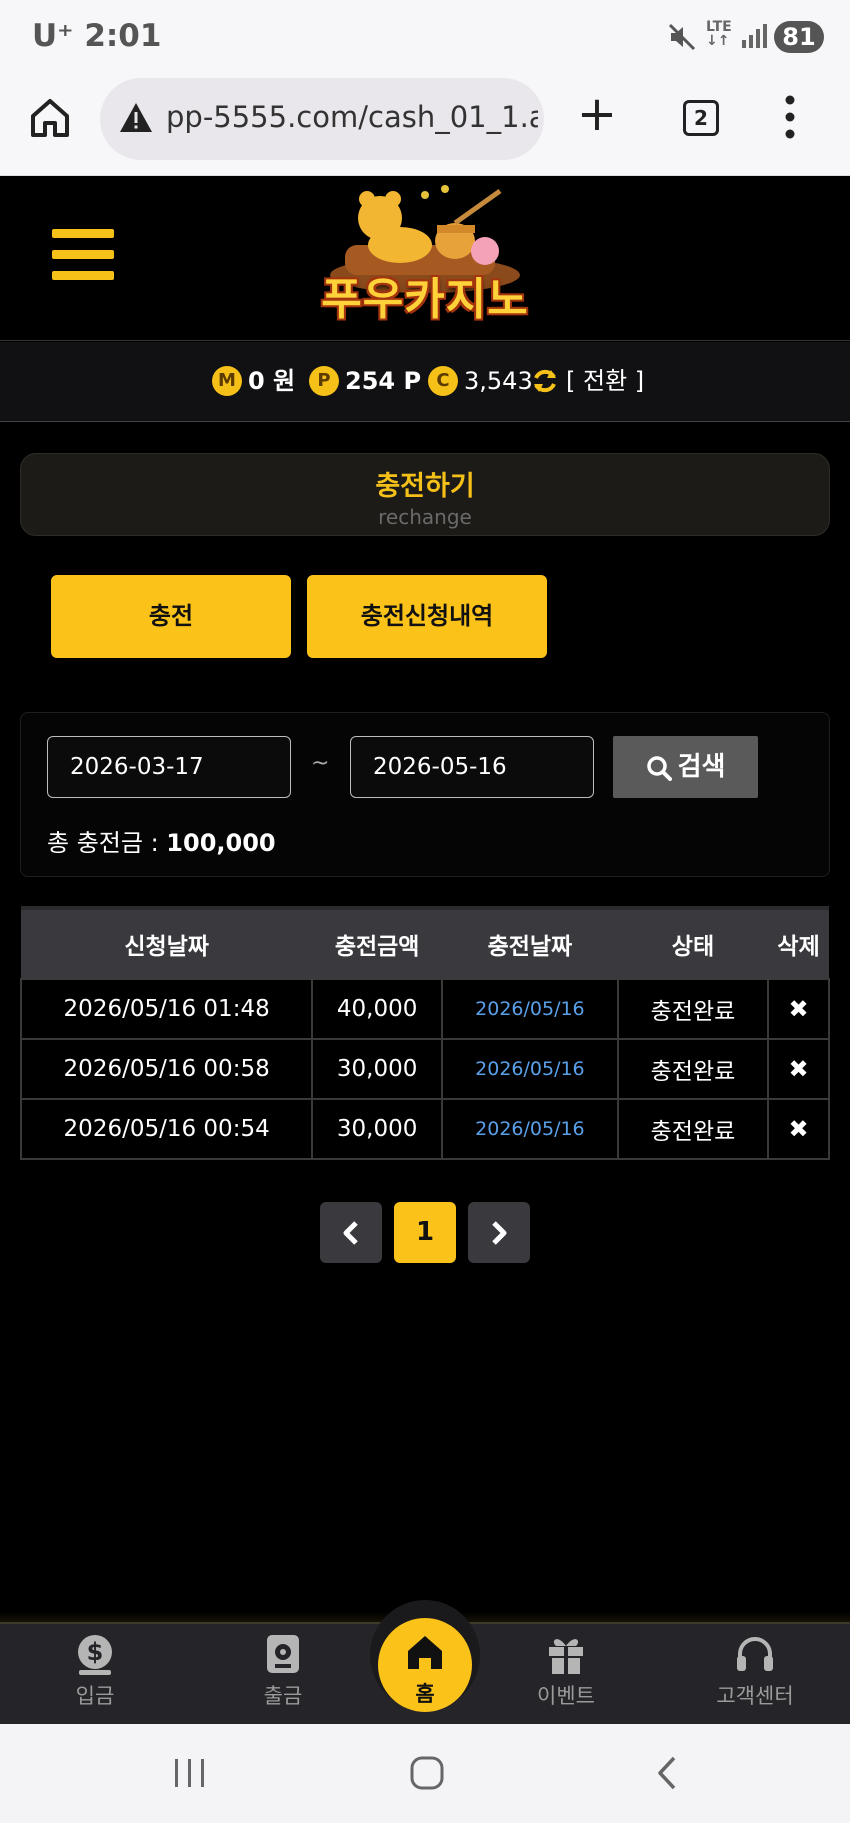  I want to click on browser-toolbar: pp-5555.com/cash_01_1.as + 2, so click(425, 124).